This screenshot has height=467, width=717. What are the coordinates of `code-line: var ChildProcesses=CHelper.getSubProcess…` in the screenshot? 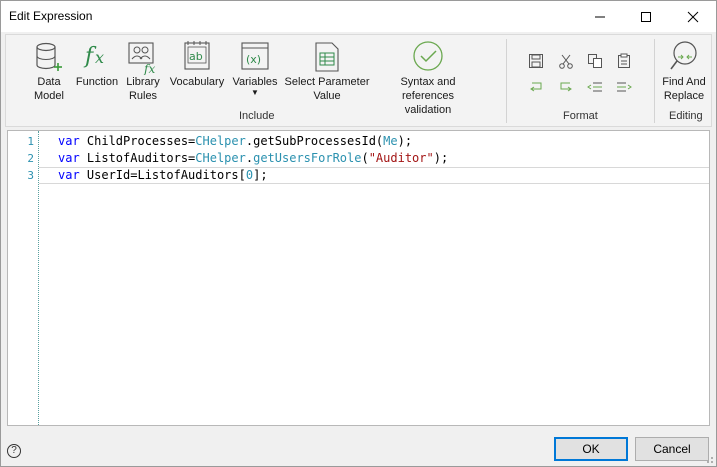 It's located at (235, 141).